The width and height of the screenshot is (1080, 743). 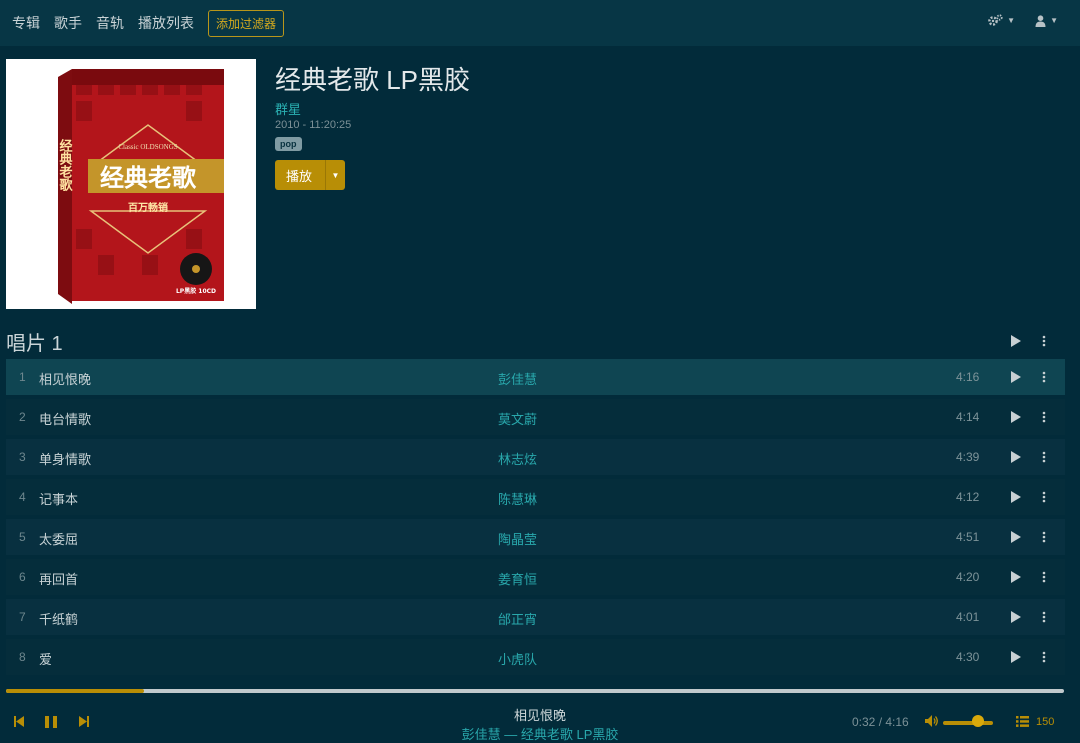 I want to click on track-row: 1 相见恨晚 彭佳慧 4:16, so click(x=535, y=377).